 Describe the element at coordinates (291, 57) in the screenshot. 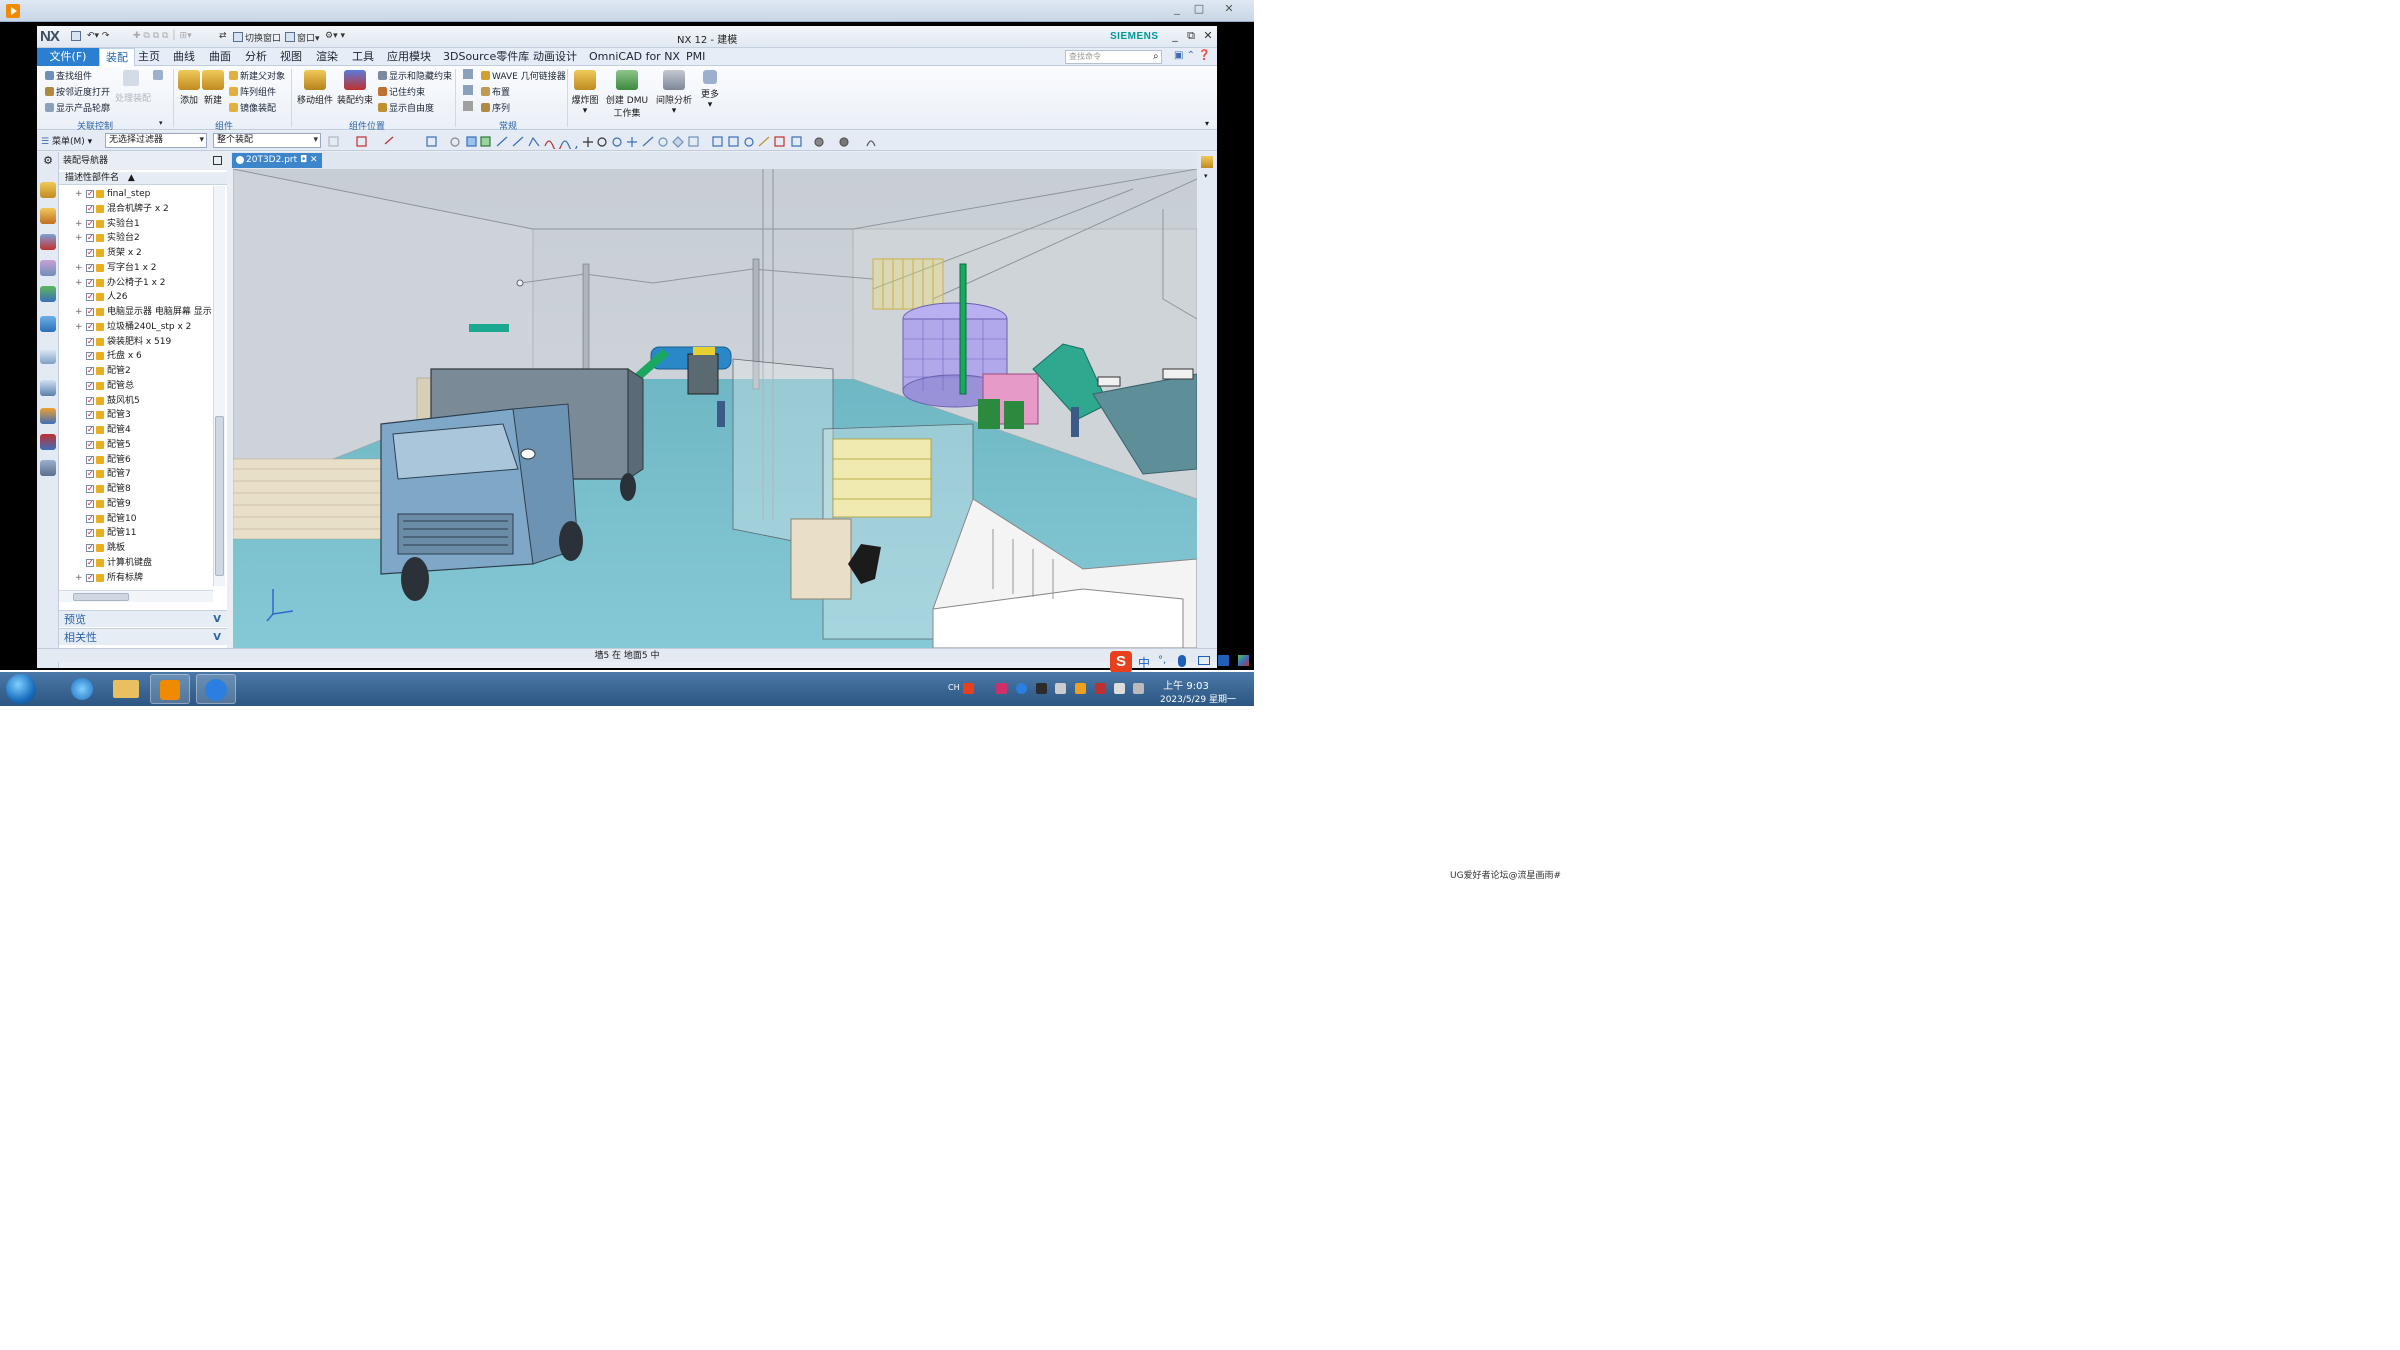

I see `tab-view: 视图` at that location.